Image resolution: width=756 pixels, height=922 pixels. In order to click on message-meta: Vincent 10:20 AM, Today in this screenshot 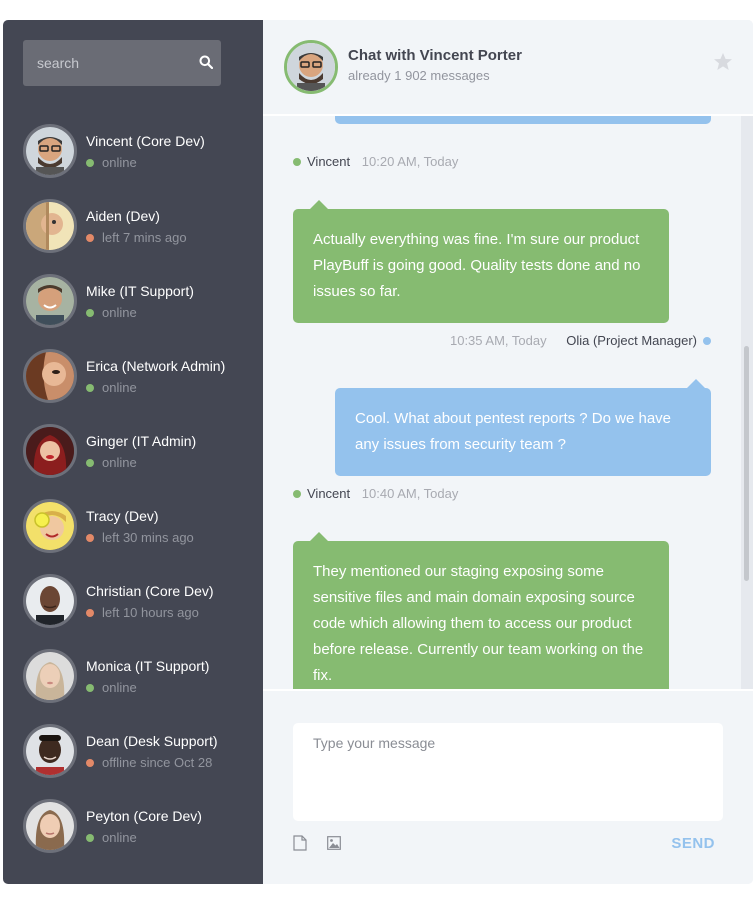, I will do `click(375, 161)`.